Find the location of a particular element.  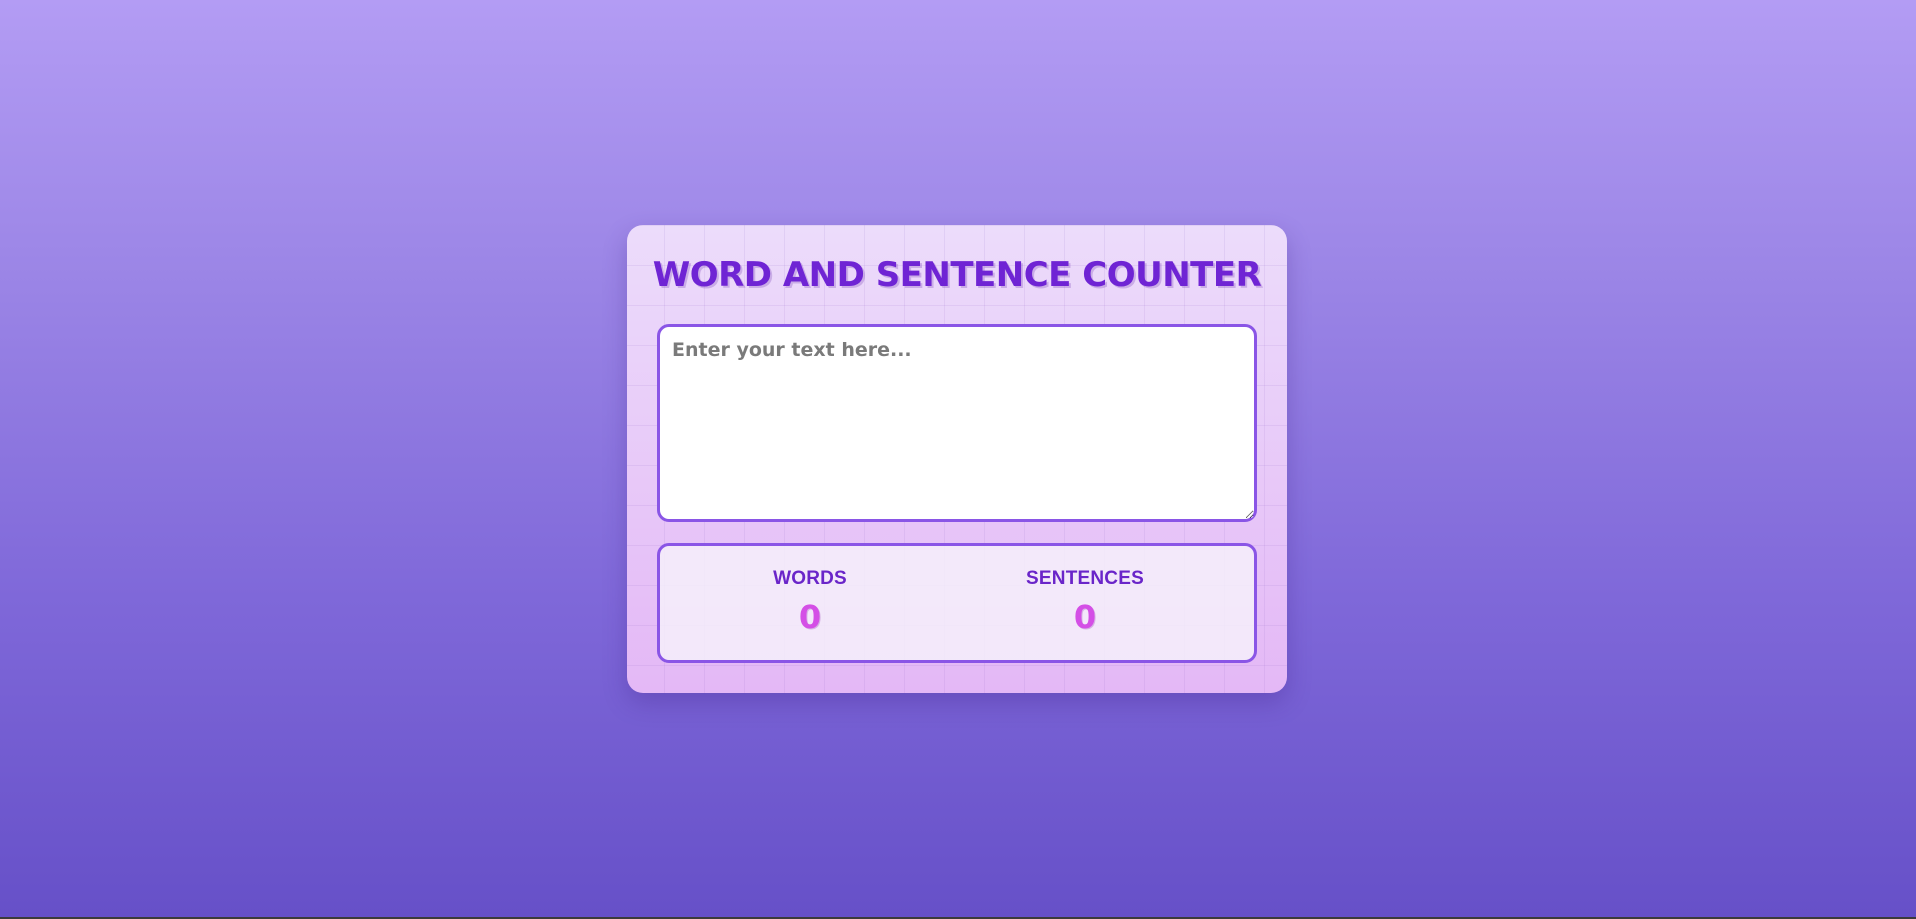

sentences-label: SENTENCES is located at coordinates (1085, 578).